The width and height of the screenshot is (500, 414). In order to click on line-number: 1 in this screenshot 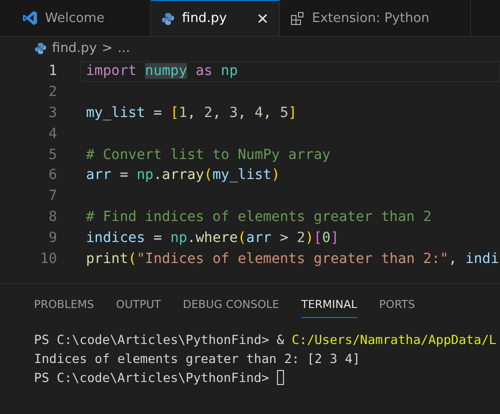, I will do `click(52, 71)`.